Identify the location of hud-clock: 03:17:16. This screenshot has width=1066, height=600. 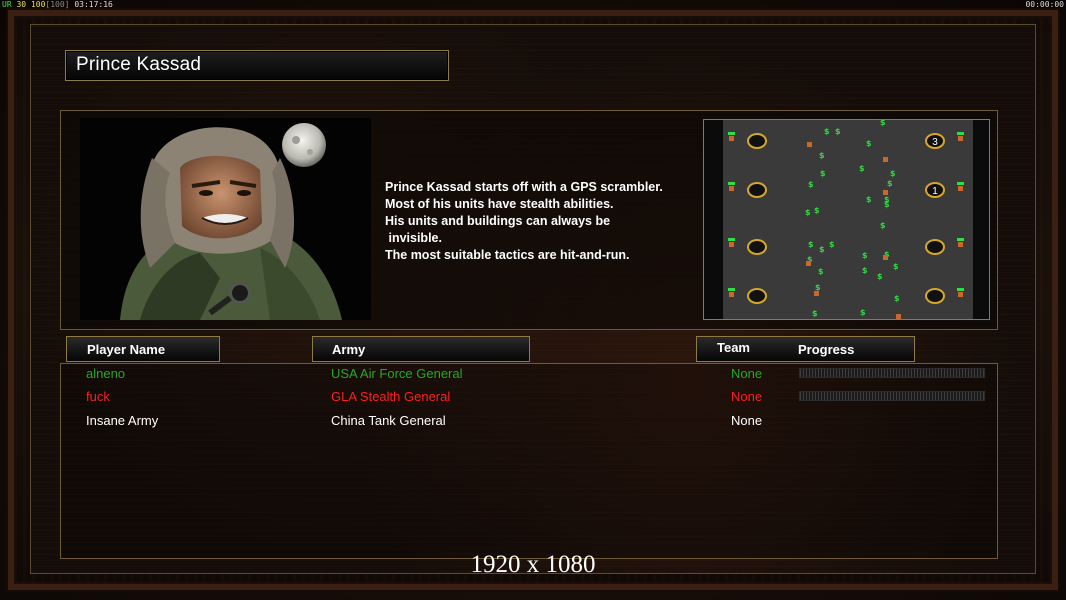
(93, 4).